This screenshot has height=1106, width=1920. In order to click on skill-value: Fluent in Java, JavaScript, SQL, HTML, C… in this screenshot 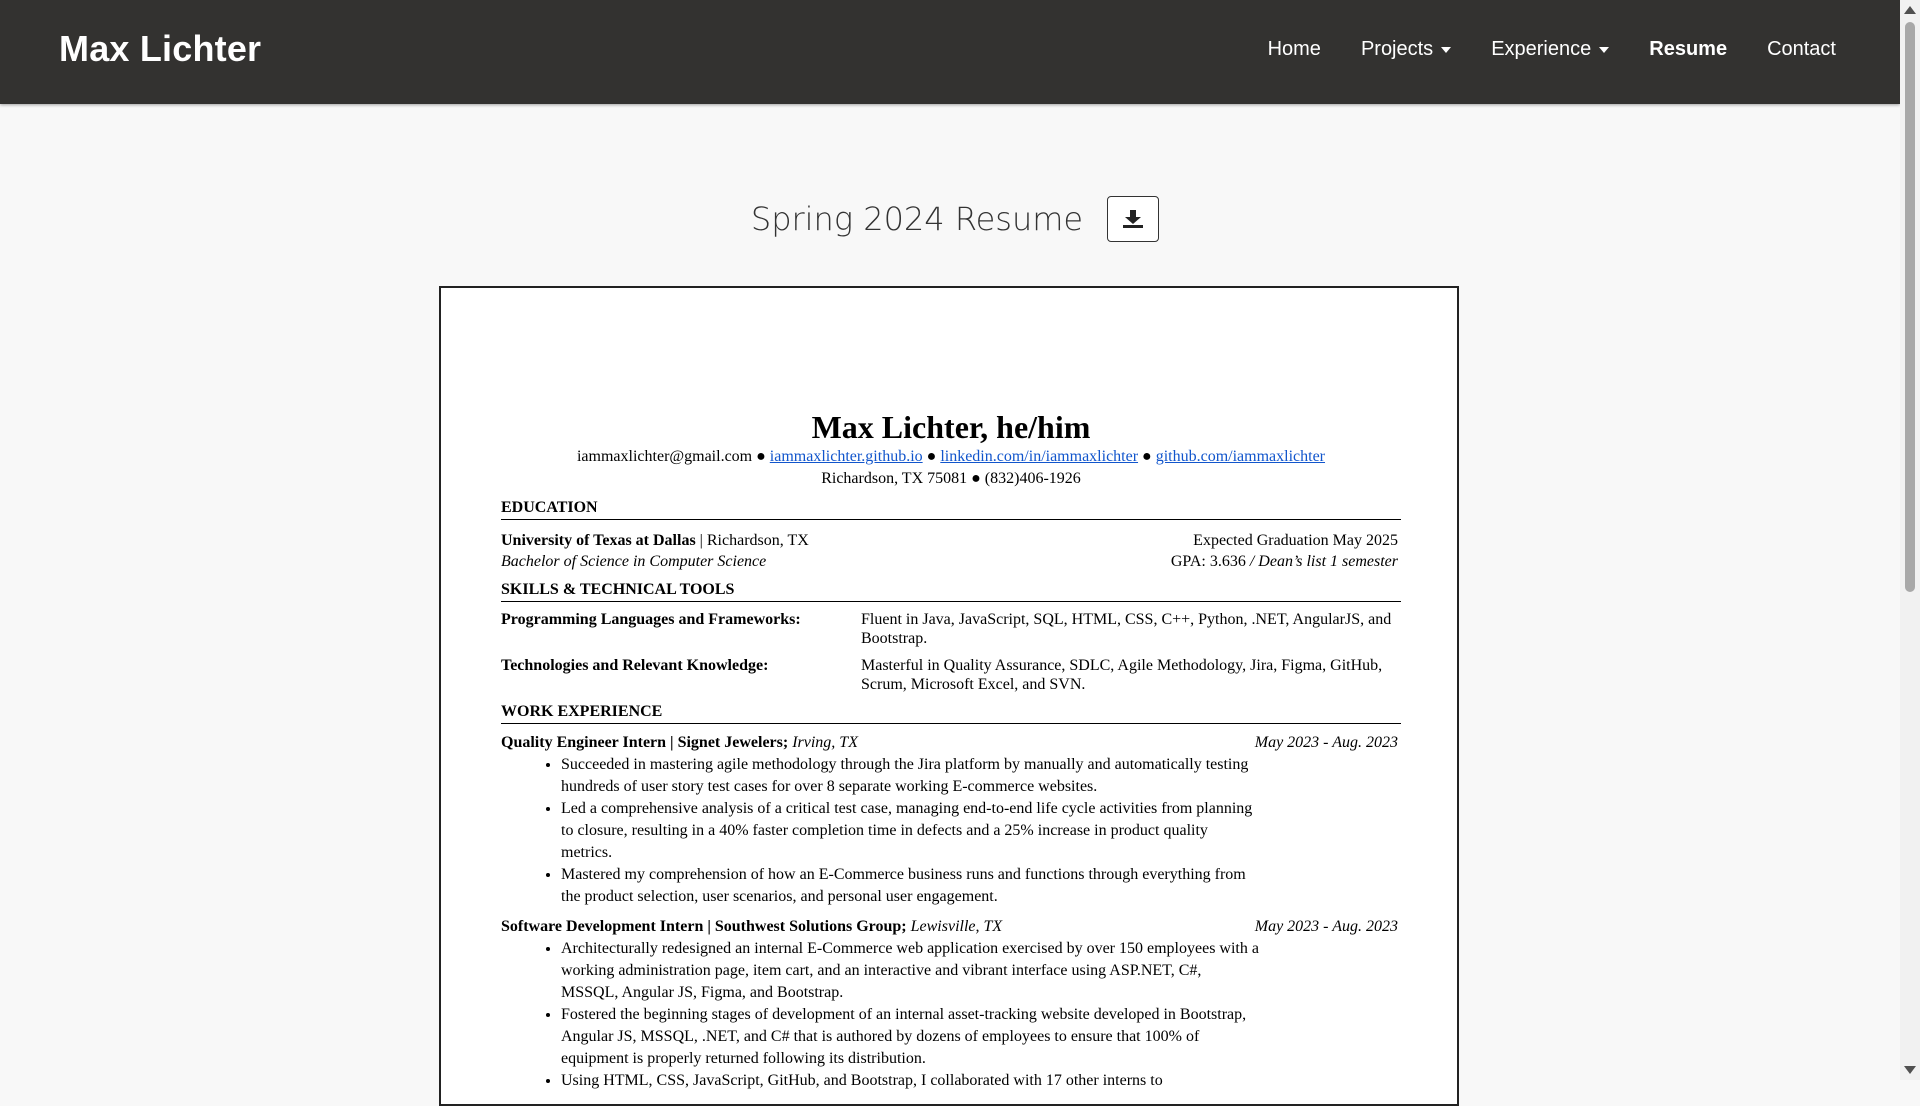, I will do `click(1126, 629)`.